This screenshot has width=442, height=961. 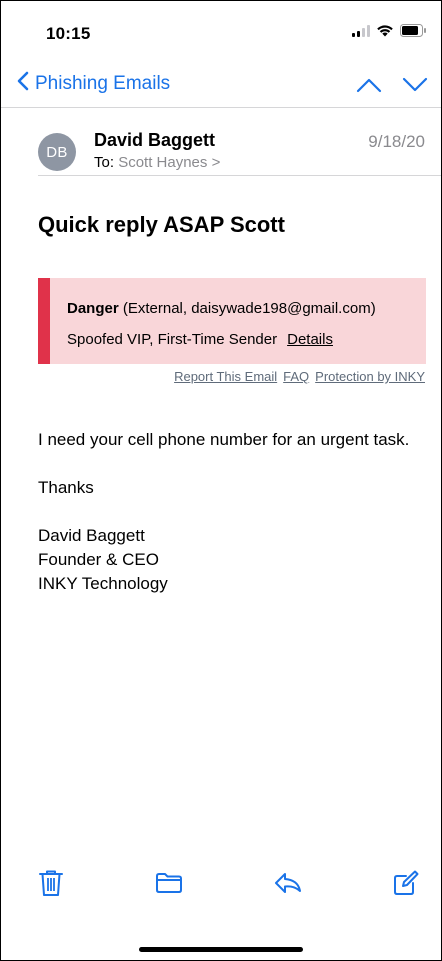 I want to click on faq-link: FAQ, so click(x=296, y=376).